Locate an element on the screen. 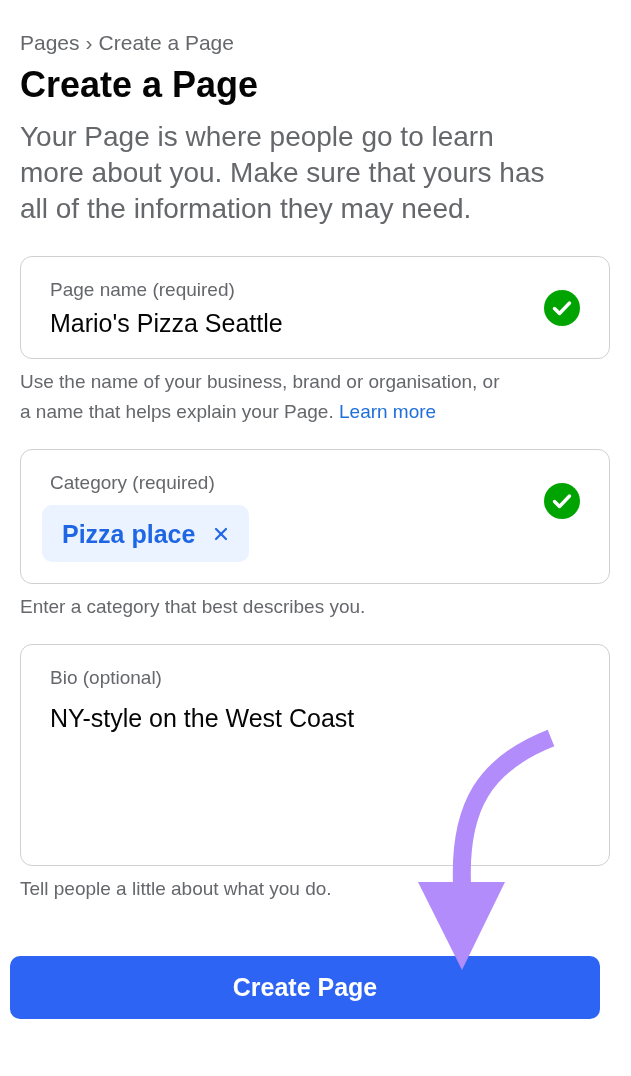  field-label: Category (required) is located at coordinates (133, 483).